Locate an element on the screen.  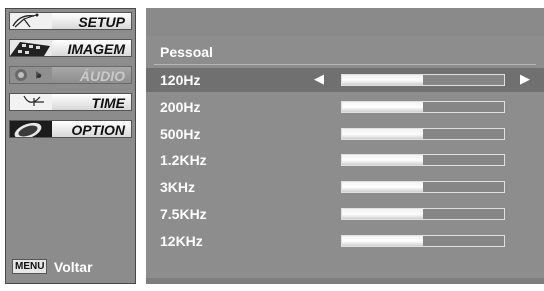
eq-band-row: 500Hz is located at coordinates (345, 134).